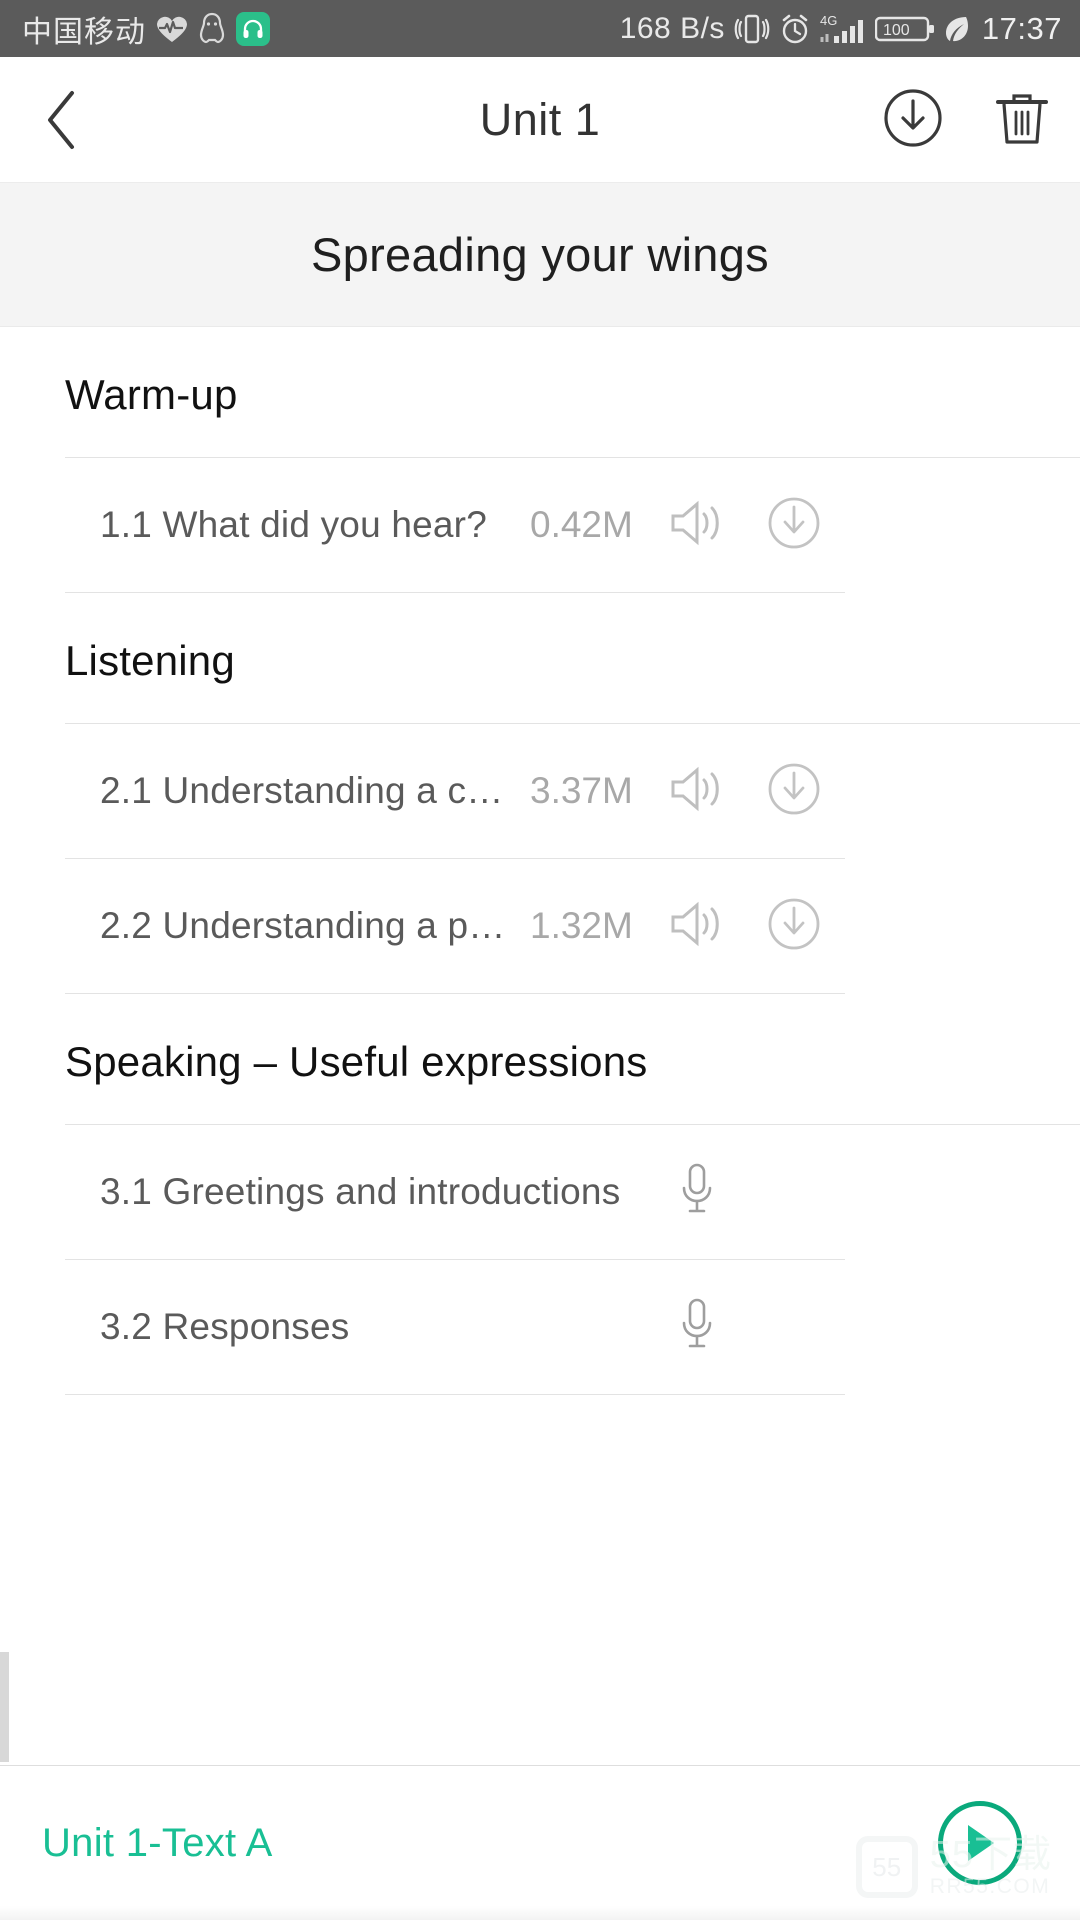  I want to click on clock-label: 17:37, so click(1021, 28).